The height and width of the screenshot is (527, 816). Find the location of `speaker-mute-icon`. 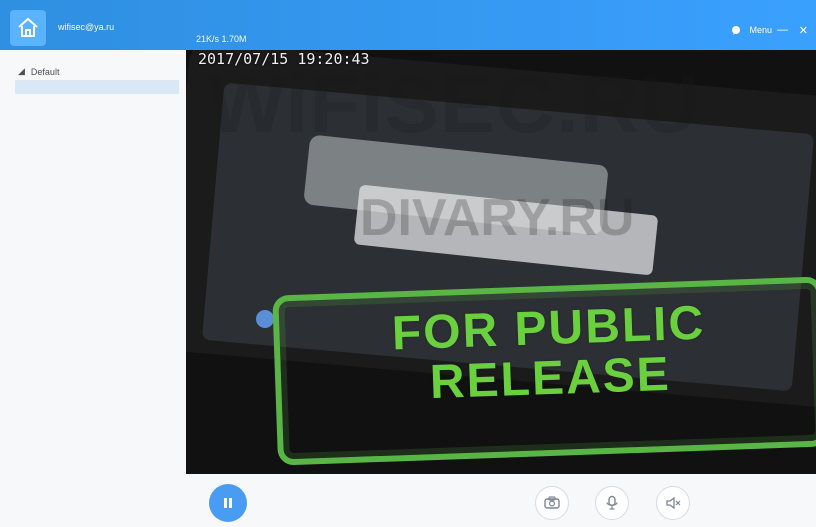

speaker-mute-icon is located at coordinates (673, 503).